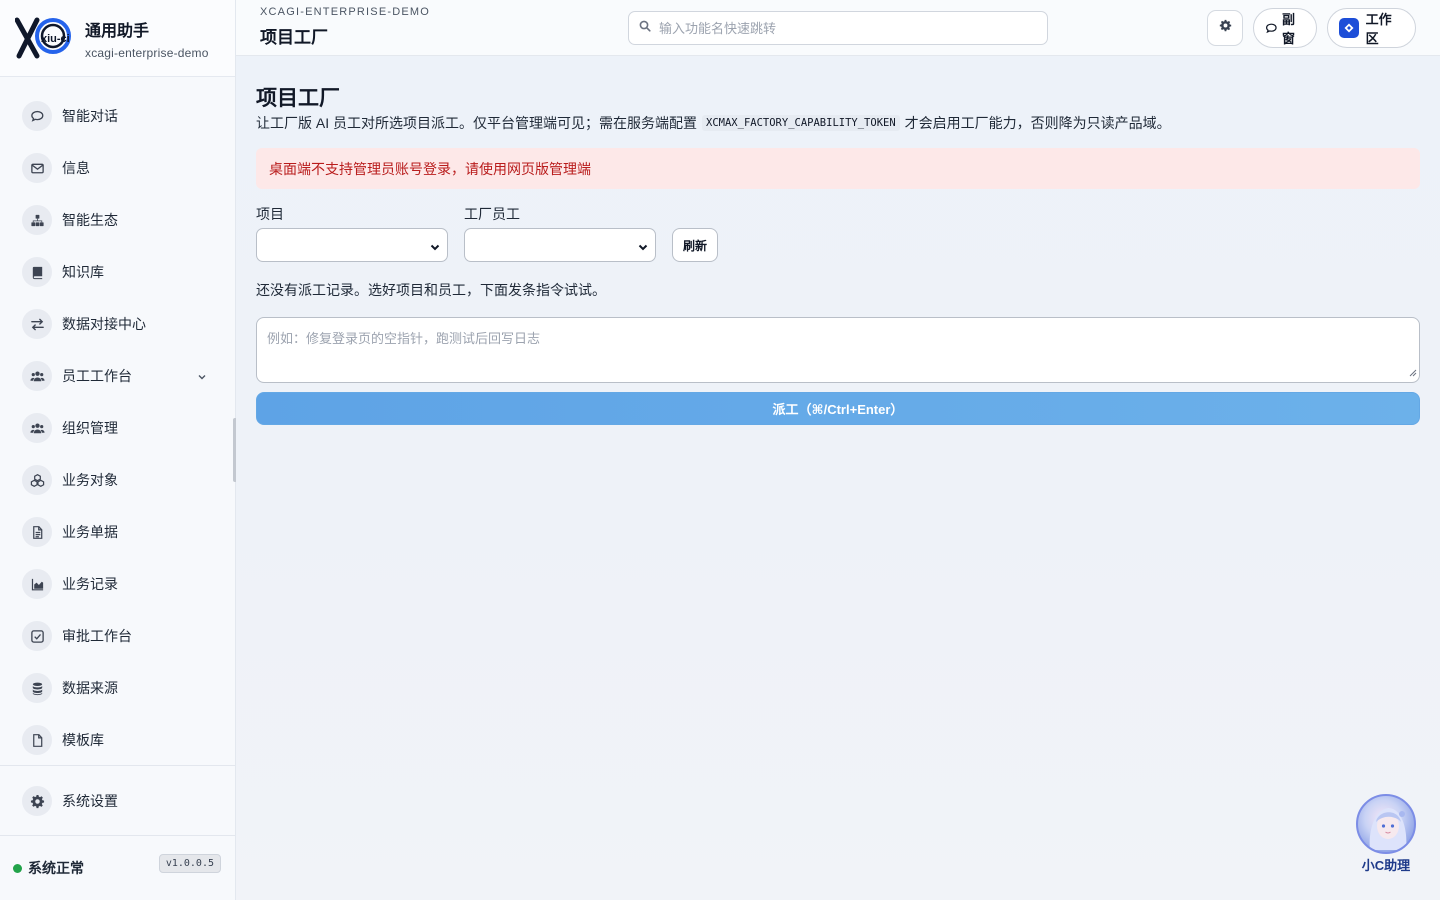  Describe the element at coordinates (90, 801) in the screenshot. I see `sidebar-item-label: 系统设置` at that location.